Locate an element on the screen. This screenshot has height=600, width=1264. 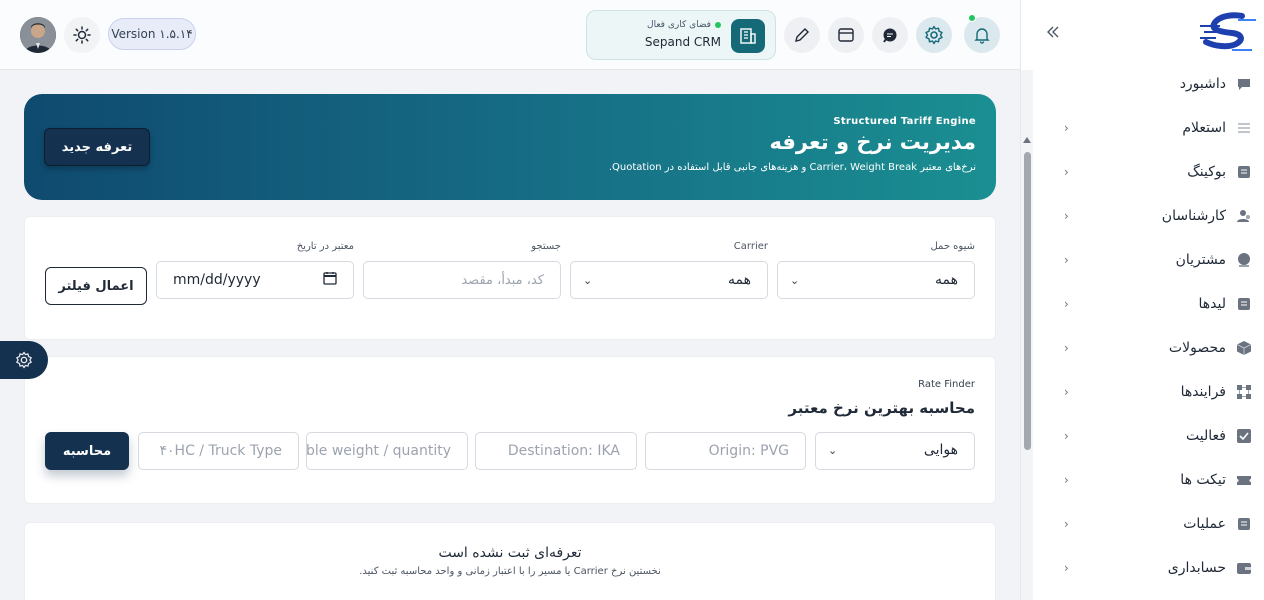
sidebar-item-leads: › لیدها is located at coordinates (1149, 304).